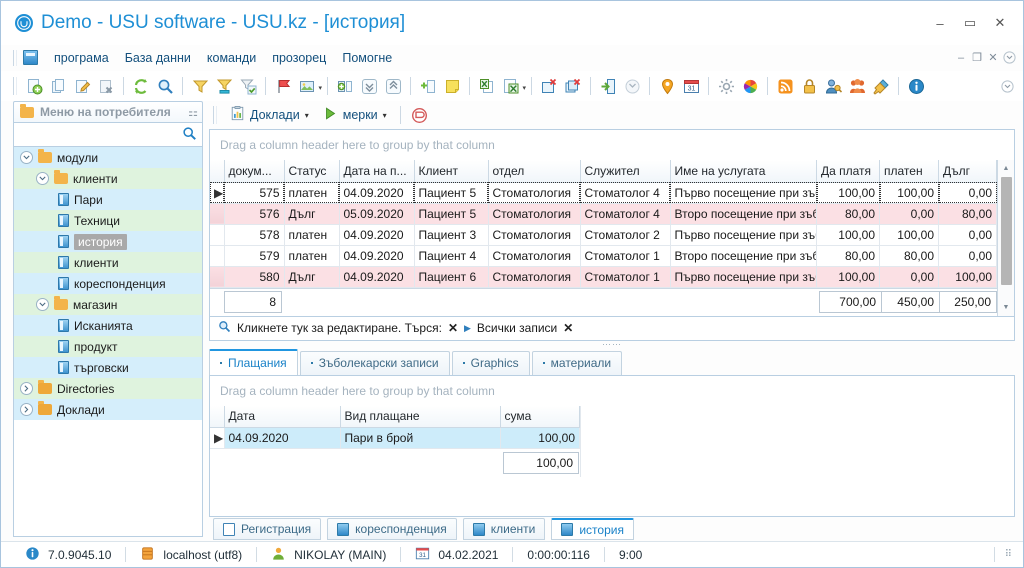 The height and width of the screenshot is (568, 1024). I want to click on main-grid-vertical-scrollbar: ▲ ▼, so click(1005, 238).